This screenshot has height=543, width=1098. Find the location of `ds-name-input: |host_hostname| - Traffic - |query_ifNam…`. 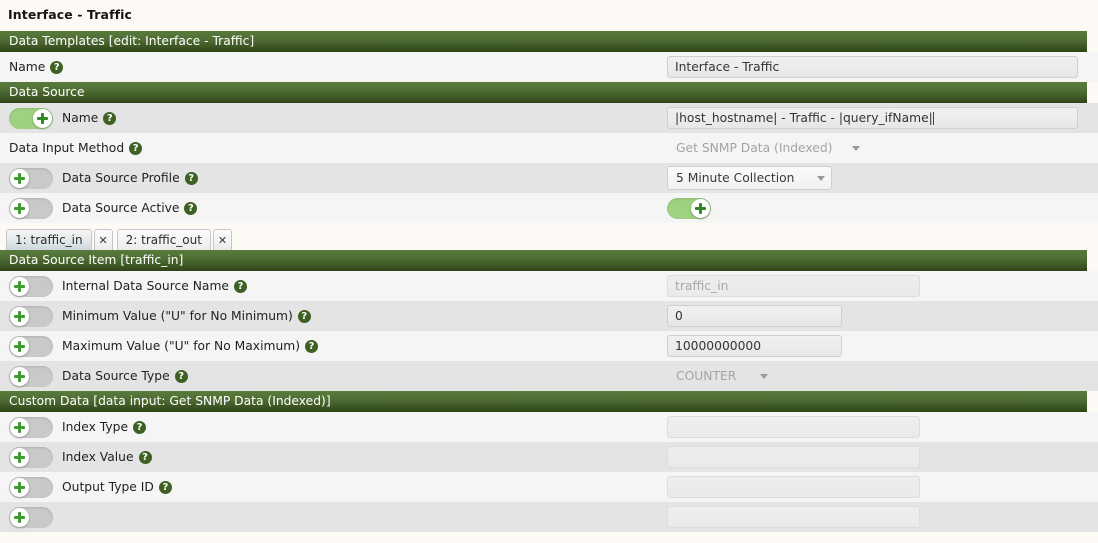

ds-name-input: |host_hostname| - Traffic - |query_ifNam… is located at coordinates (872, 118).